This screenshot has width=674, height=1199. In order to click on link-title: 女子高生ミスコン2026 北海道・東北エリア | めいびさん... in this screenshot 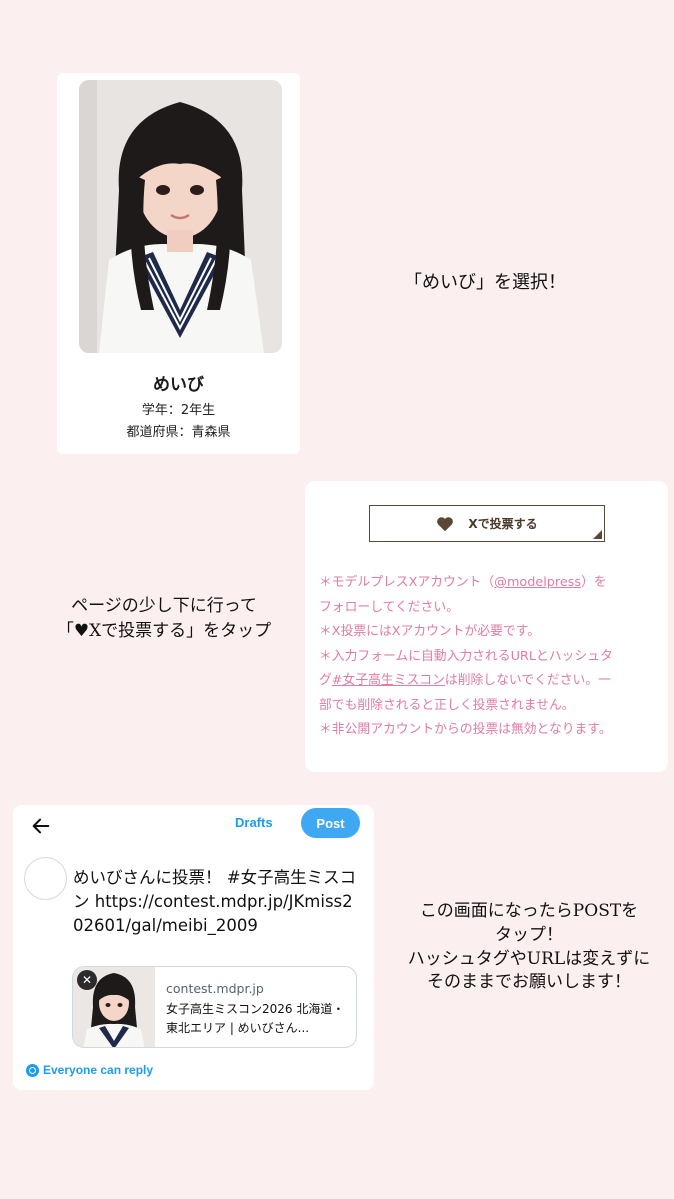, I will do `click(255, 1018)`.